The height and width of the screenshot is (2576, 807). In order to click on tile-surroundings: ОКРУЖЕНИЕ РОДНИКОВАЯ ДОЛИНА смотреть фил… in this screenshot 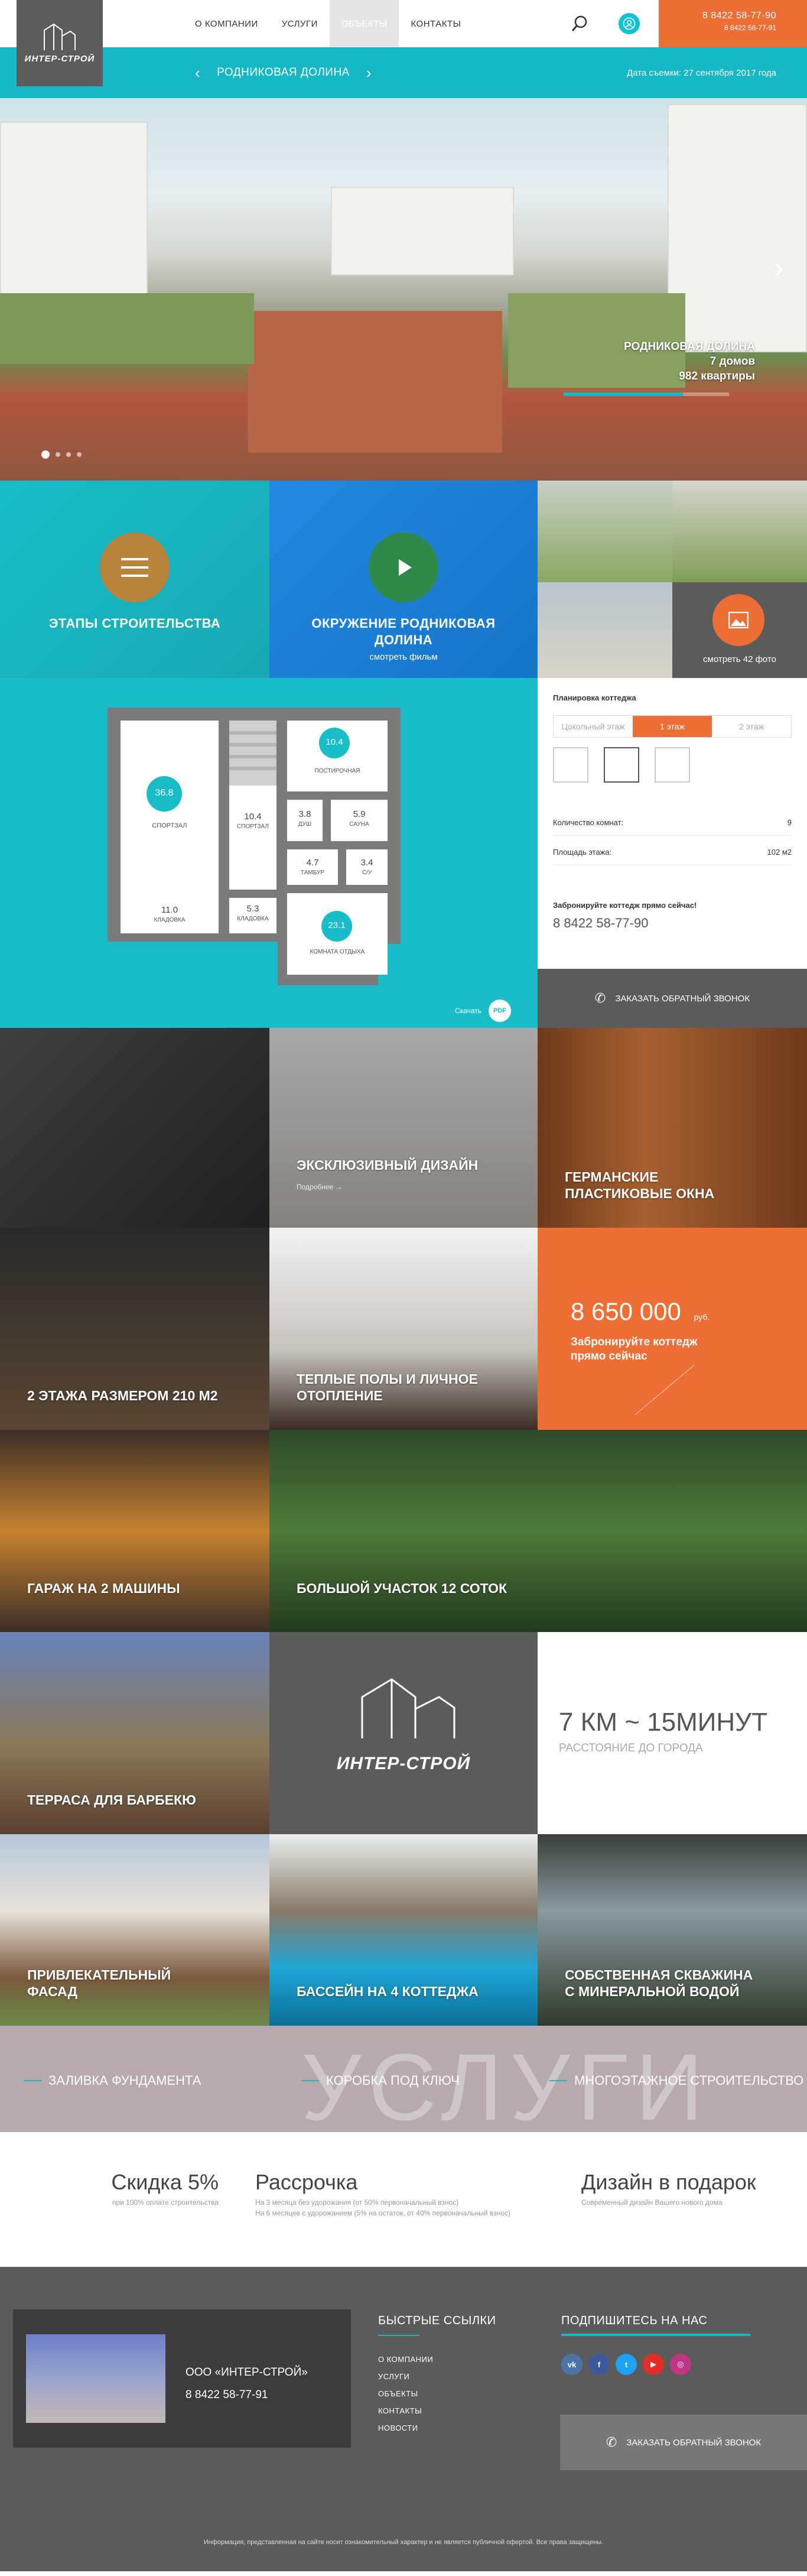, I will do `click(403, 579)`.